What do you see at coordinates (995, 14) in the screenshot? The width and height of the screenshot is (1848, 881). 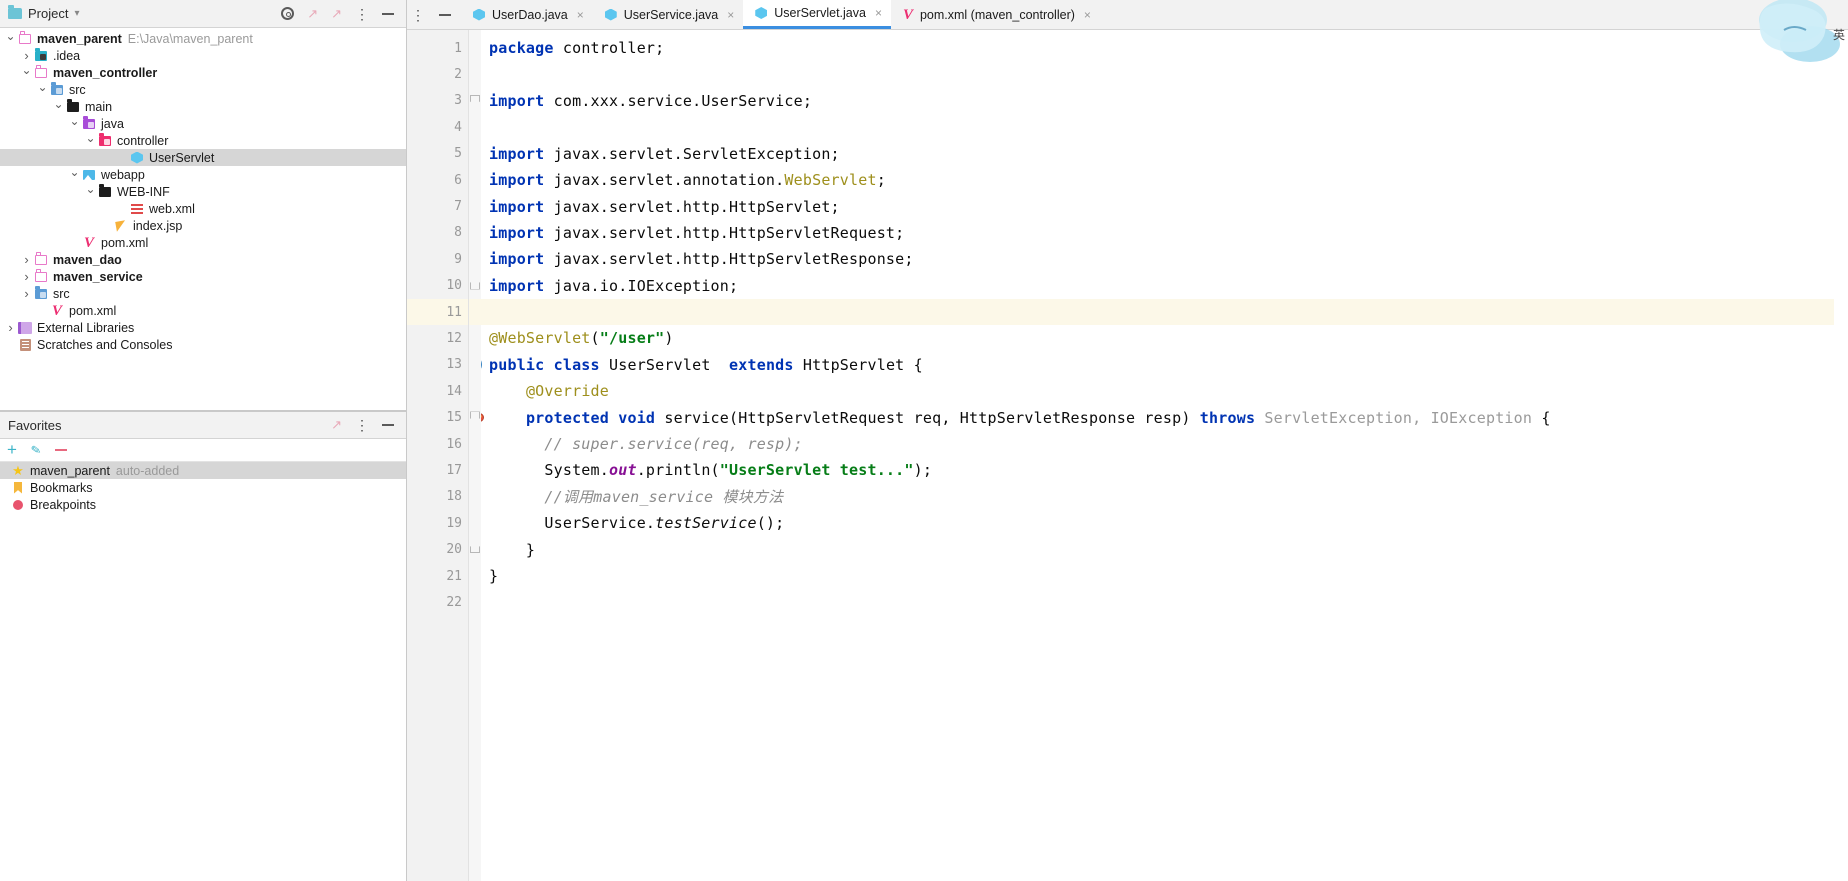 I see `editor-tab-pom-xml: Vpom.xml (maven_controller) ×` at bounding box center [995, 14].